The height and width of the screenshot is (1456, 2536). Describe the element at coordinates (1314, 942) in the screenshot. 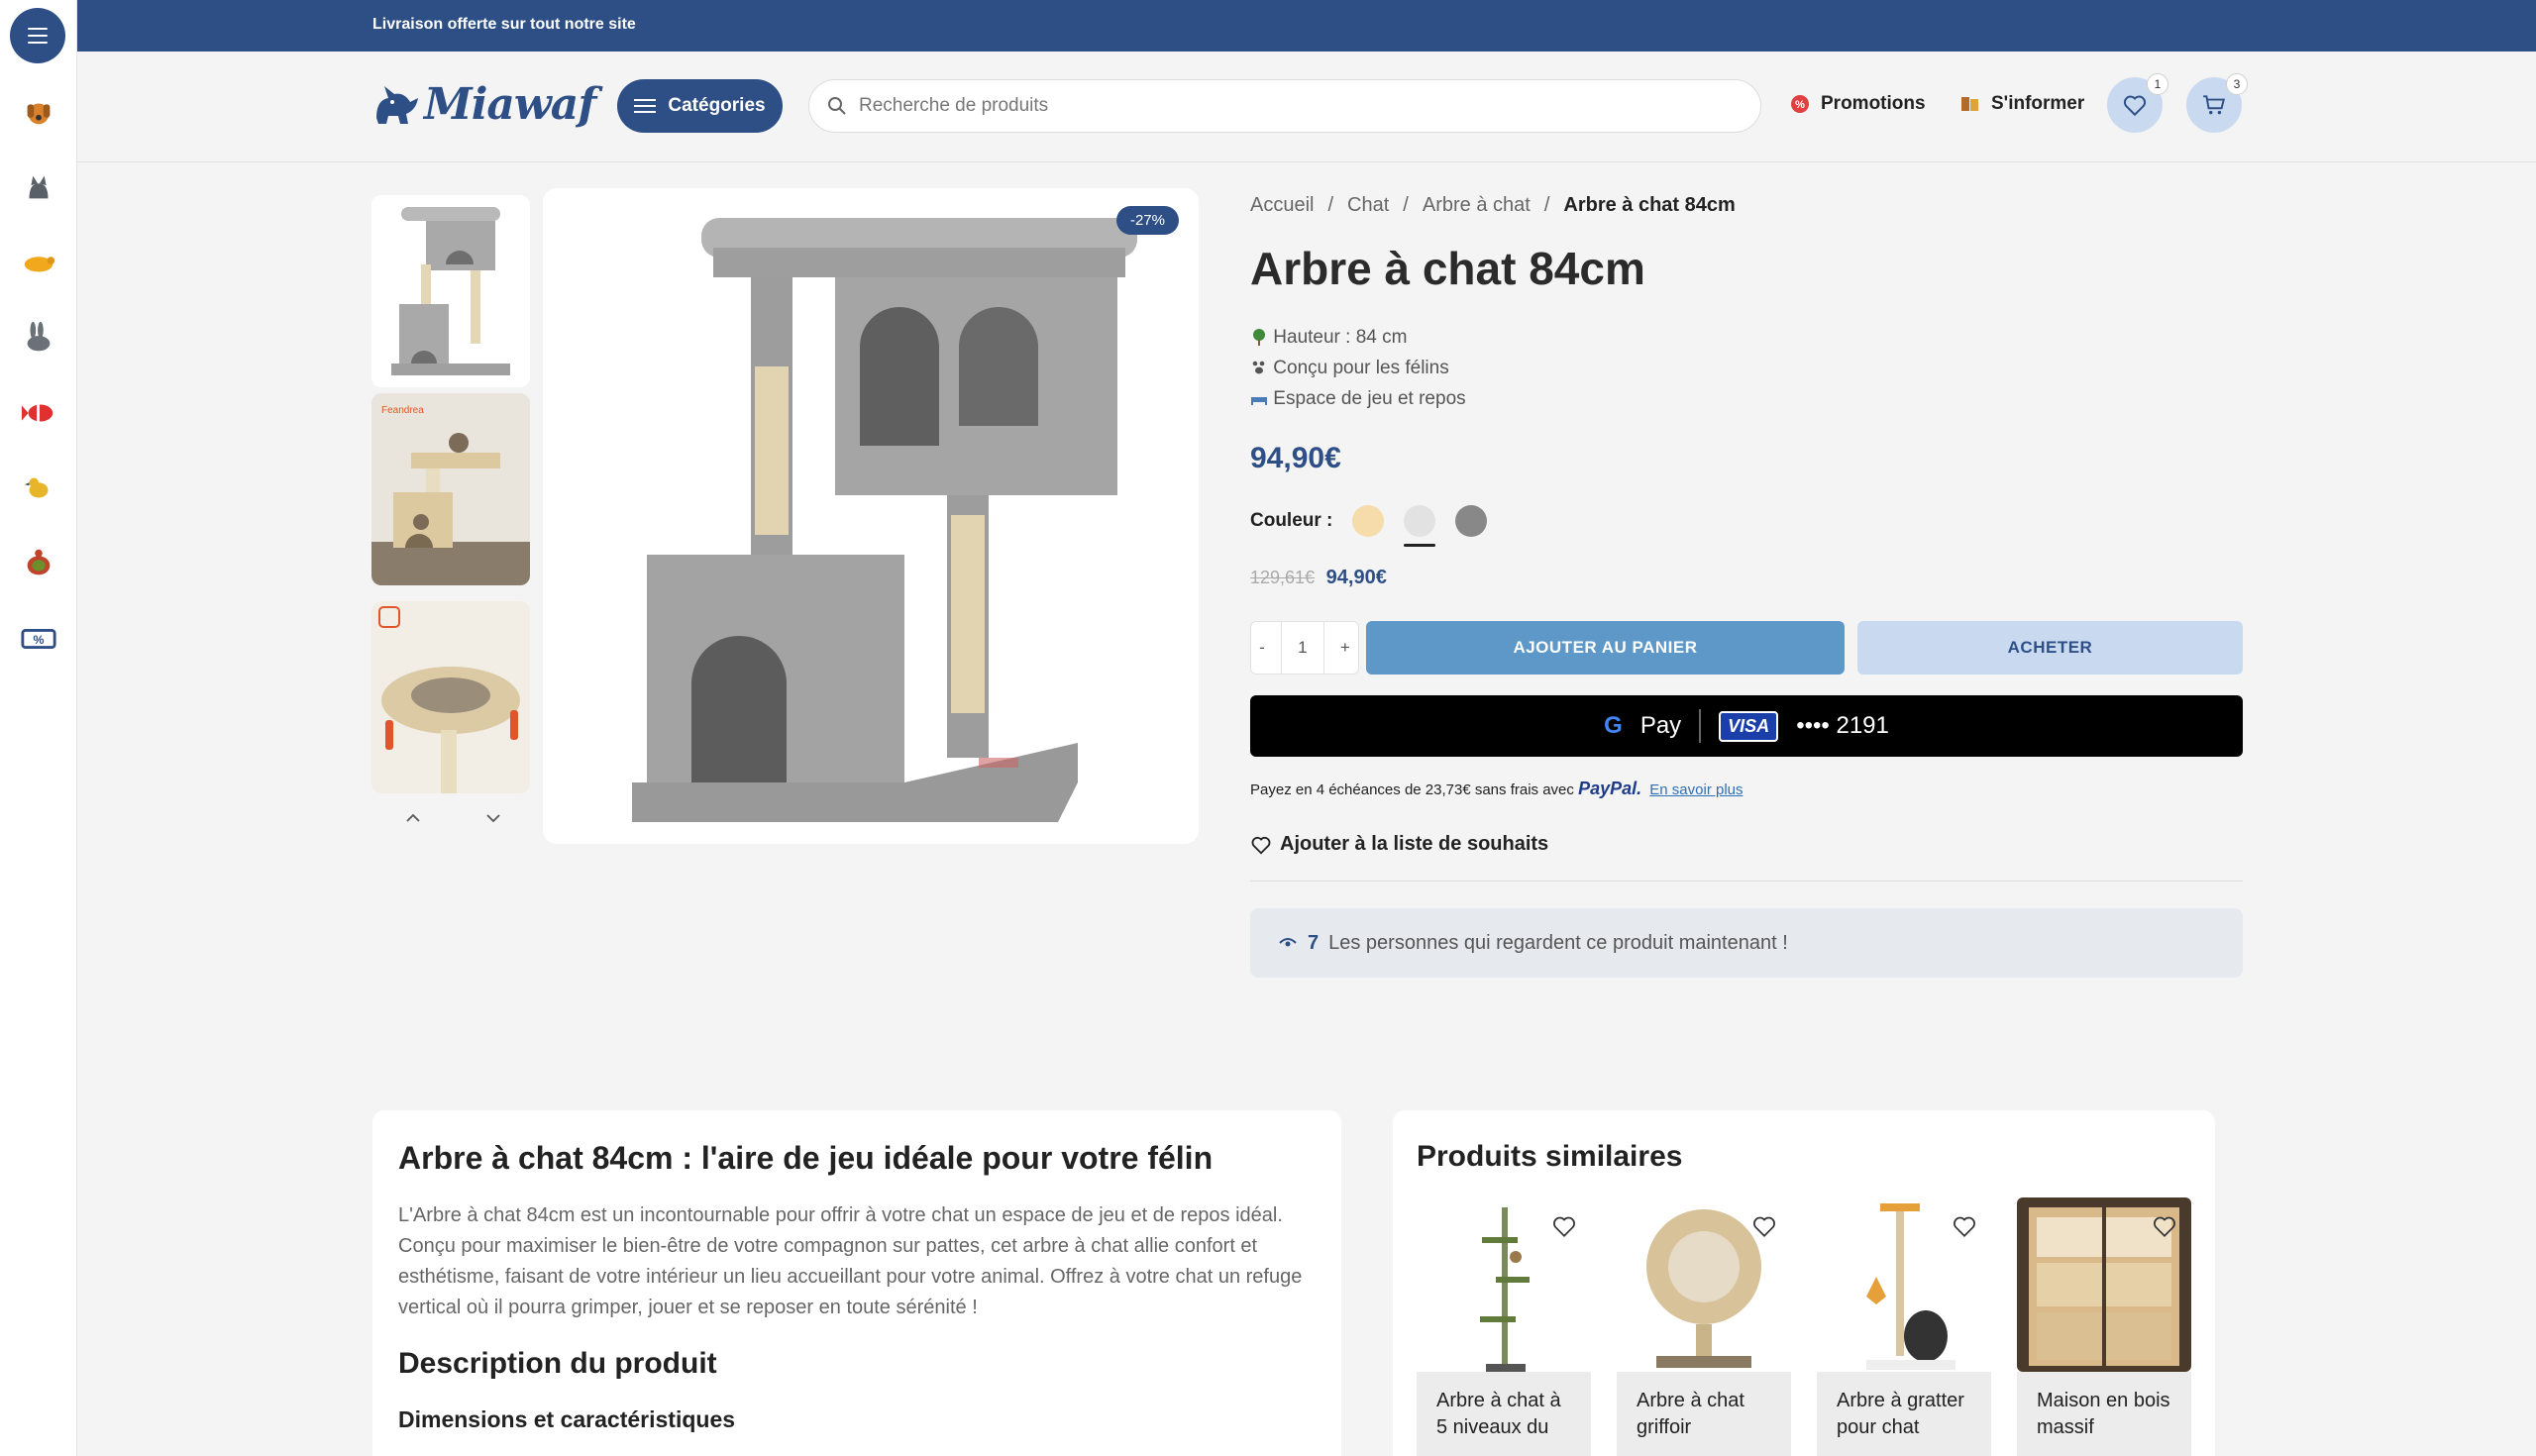

I see `watchers-count: 7` at that location.